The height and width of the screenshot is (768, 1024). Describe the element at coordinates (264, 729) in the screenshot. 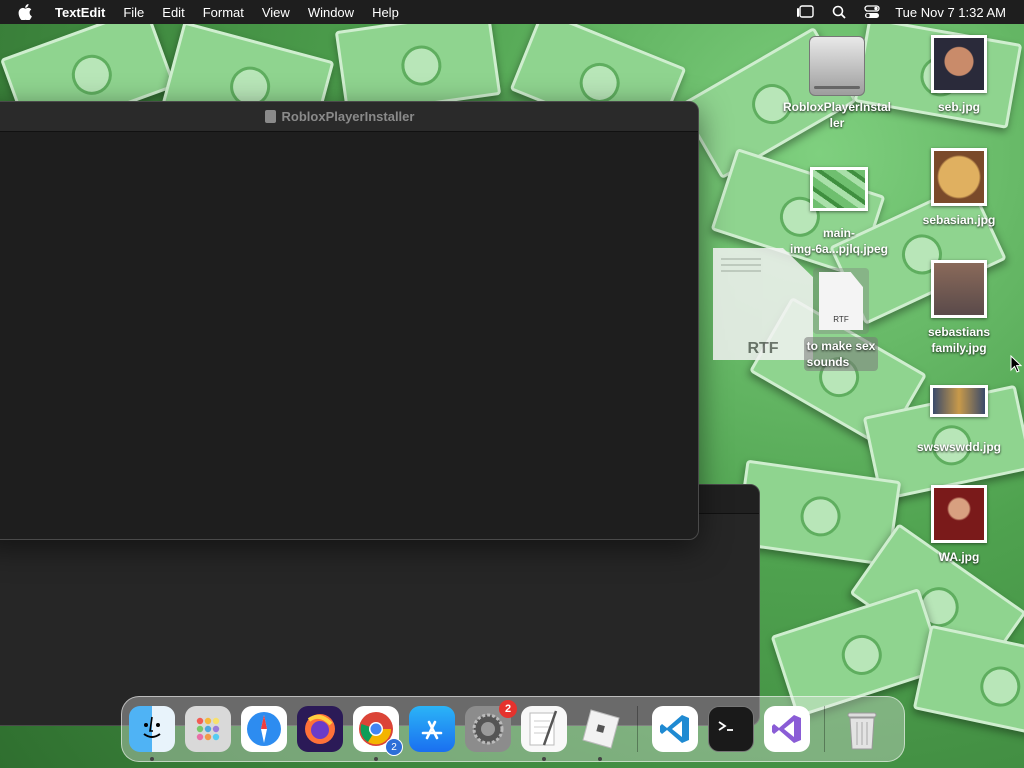

I see `dock-safari-icon` at that location.